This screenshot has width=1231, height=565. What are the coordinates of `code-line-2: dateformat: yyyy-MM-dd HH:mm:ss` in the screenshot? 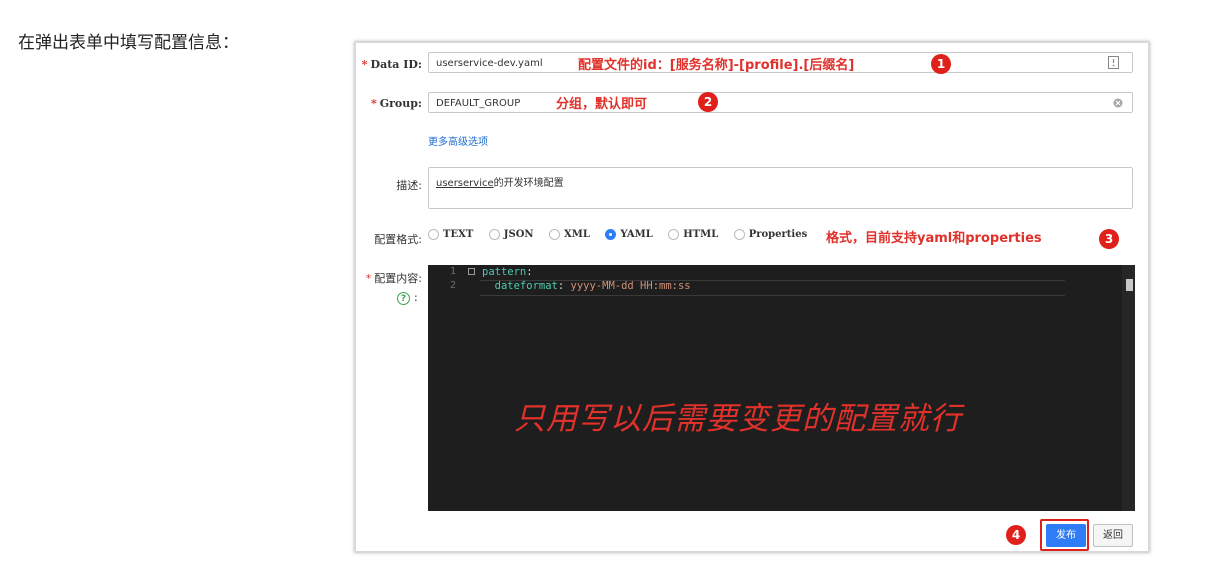 It's located at (586, 286).